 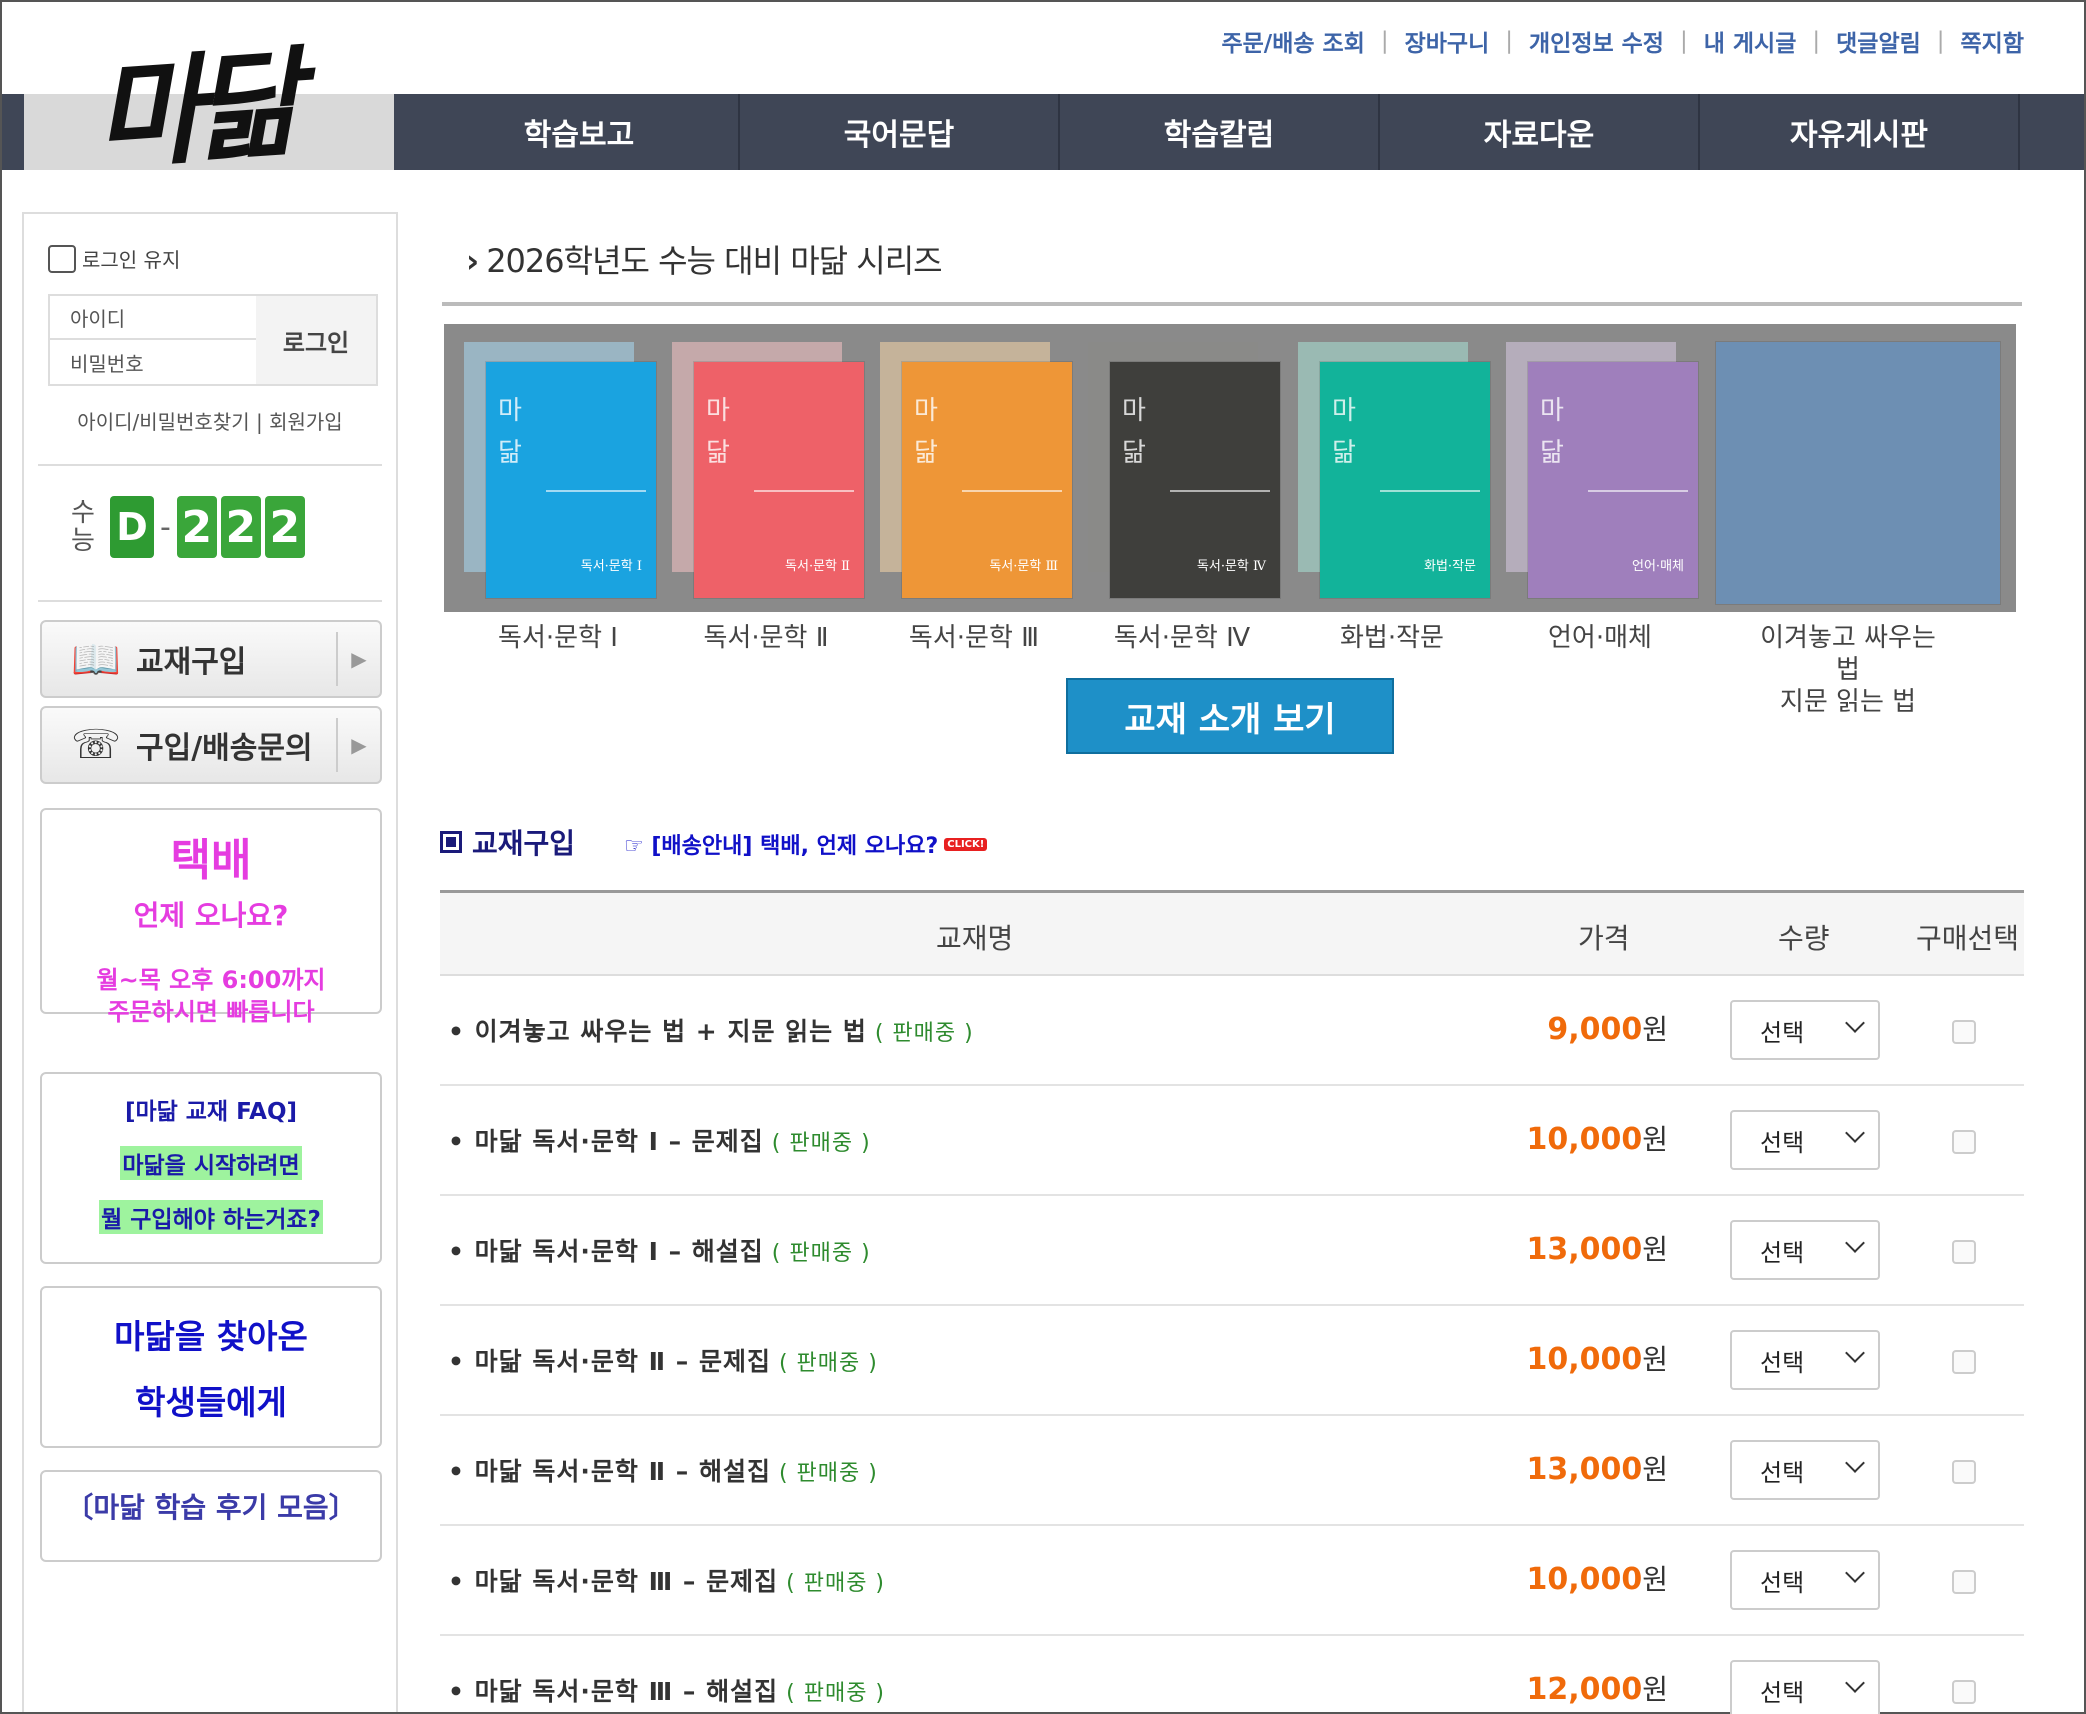 What do you see at coordinates (193, 109) in the screenshot?
I see `logo-text: 마닮` at bounding box center [193, 109].